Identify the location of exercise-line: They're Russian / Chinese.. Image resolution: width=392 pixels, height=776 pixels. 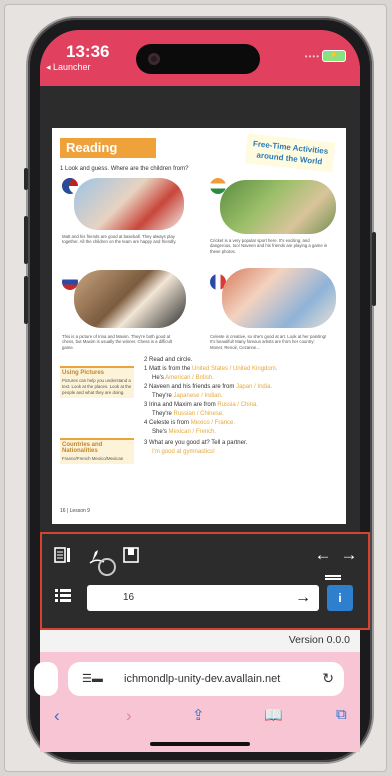
(188, 414).